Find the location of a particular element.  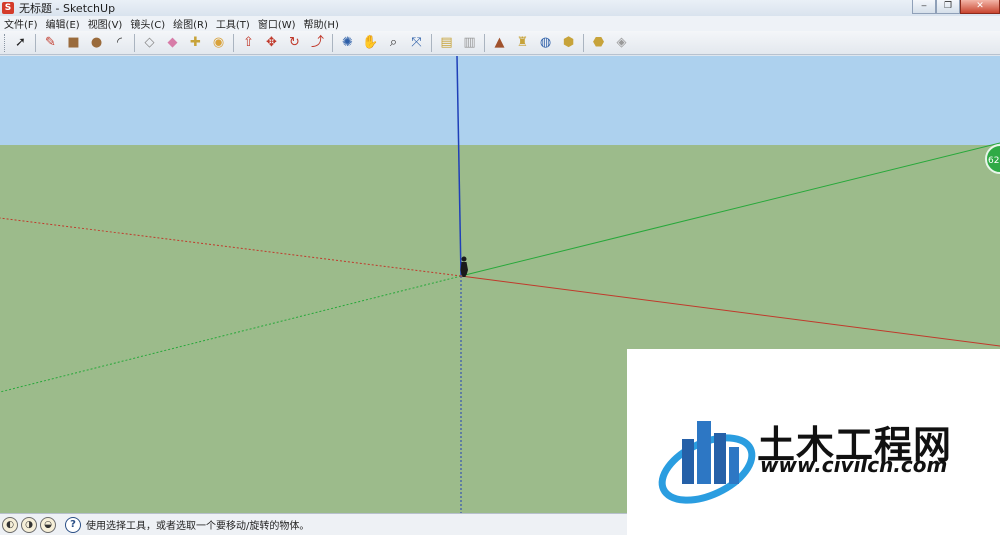

toolbar-grip is located at coordinates (5, 42).